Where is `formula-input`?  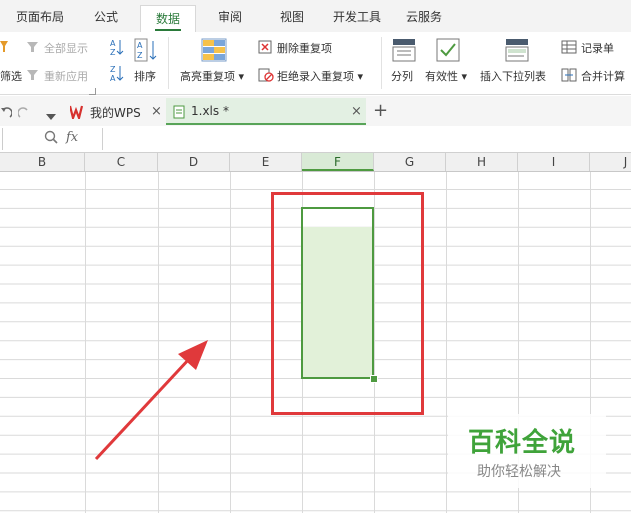 formula-input is located at coordinates (366, 139).